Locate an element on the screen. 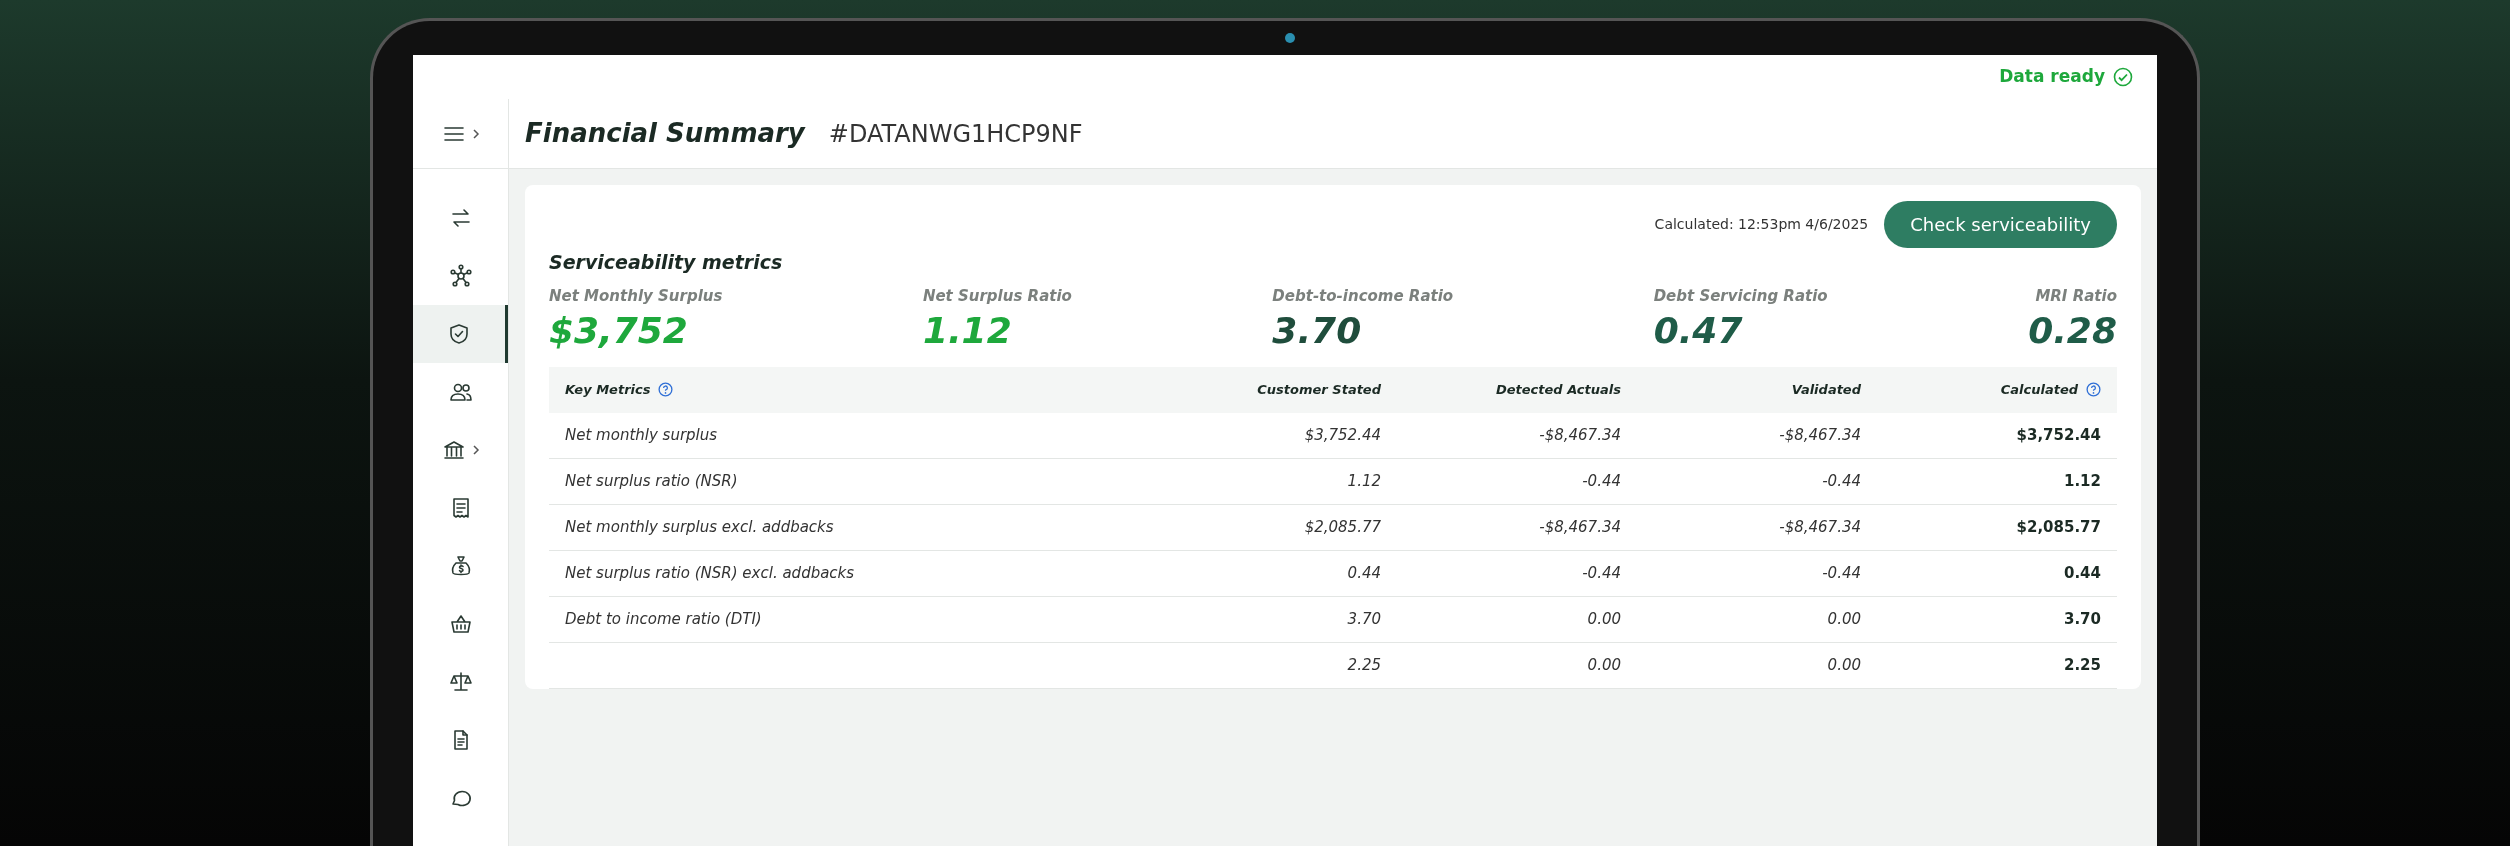 The width and height of the screenshot is (2510, 846). metric-value: 0.47 is located at coordinates (1698, 331).